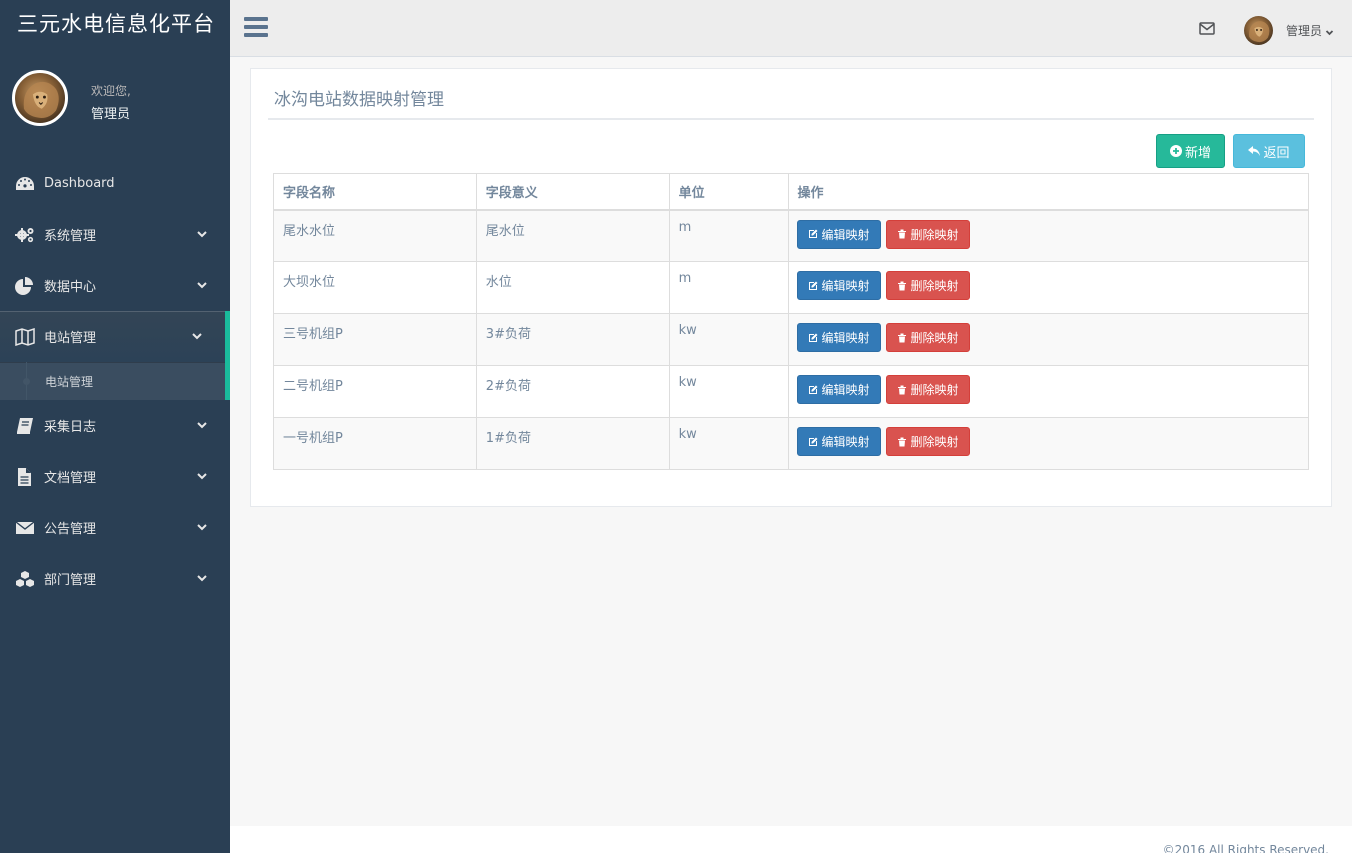  I want to click on sidebar-item-label: 数据中心, so click(70, 287).